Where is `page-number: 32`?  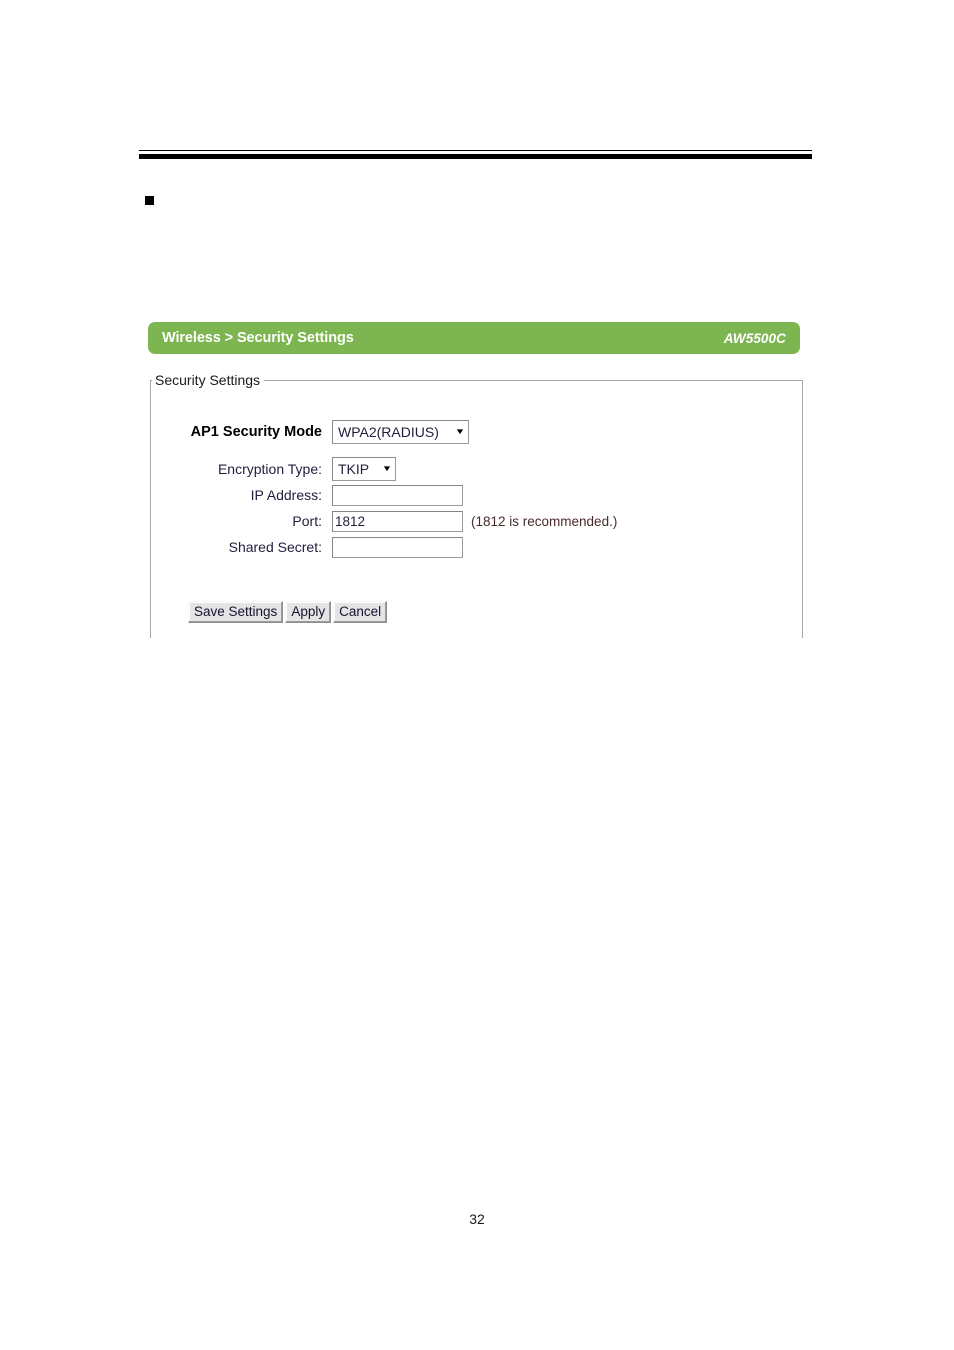
page-number: 32 is located at coordinates (477, 1219).